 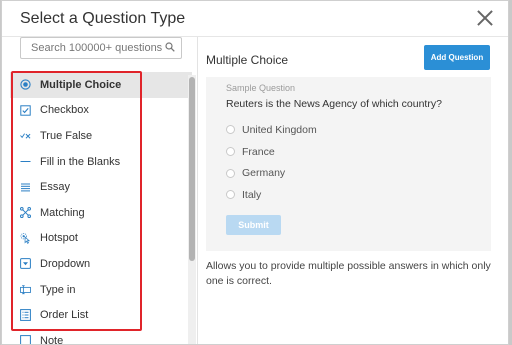 I want to click on question-type-hotspot: Hotspot, so click(x=101, y=239).